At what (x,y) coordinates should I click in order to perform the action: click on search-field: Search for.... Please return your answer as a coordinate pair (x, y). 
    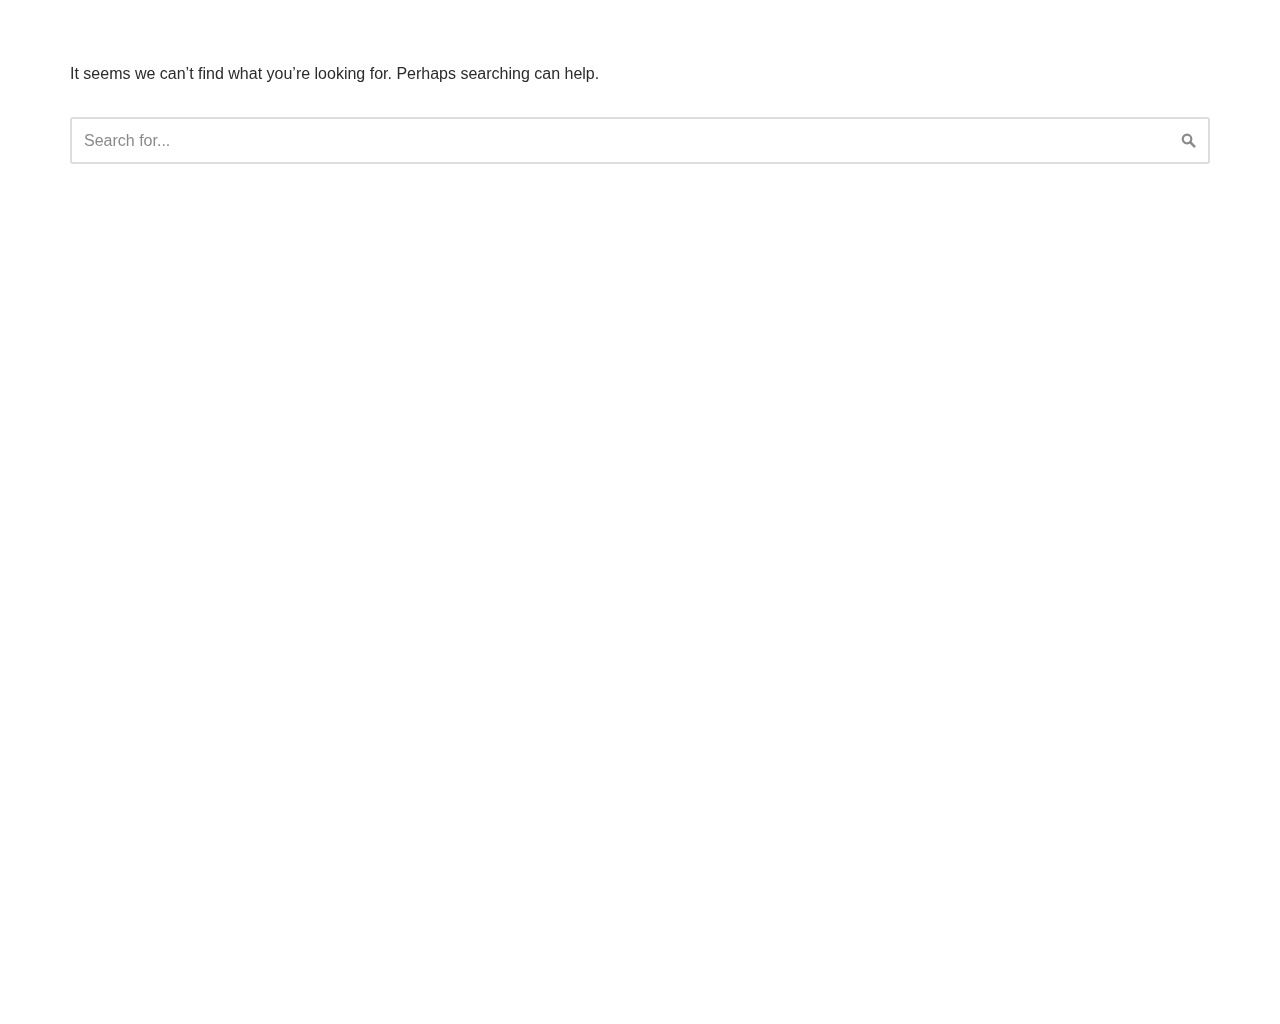
    Looking at the image, I should click on (640, 140).